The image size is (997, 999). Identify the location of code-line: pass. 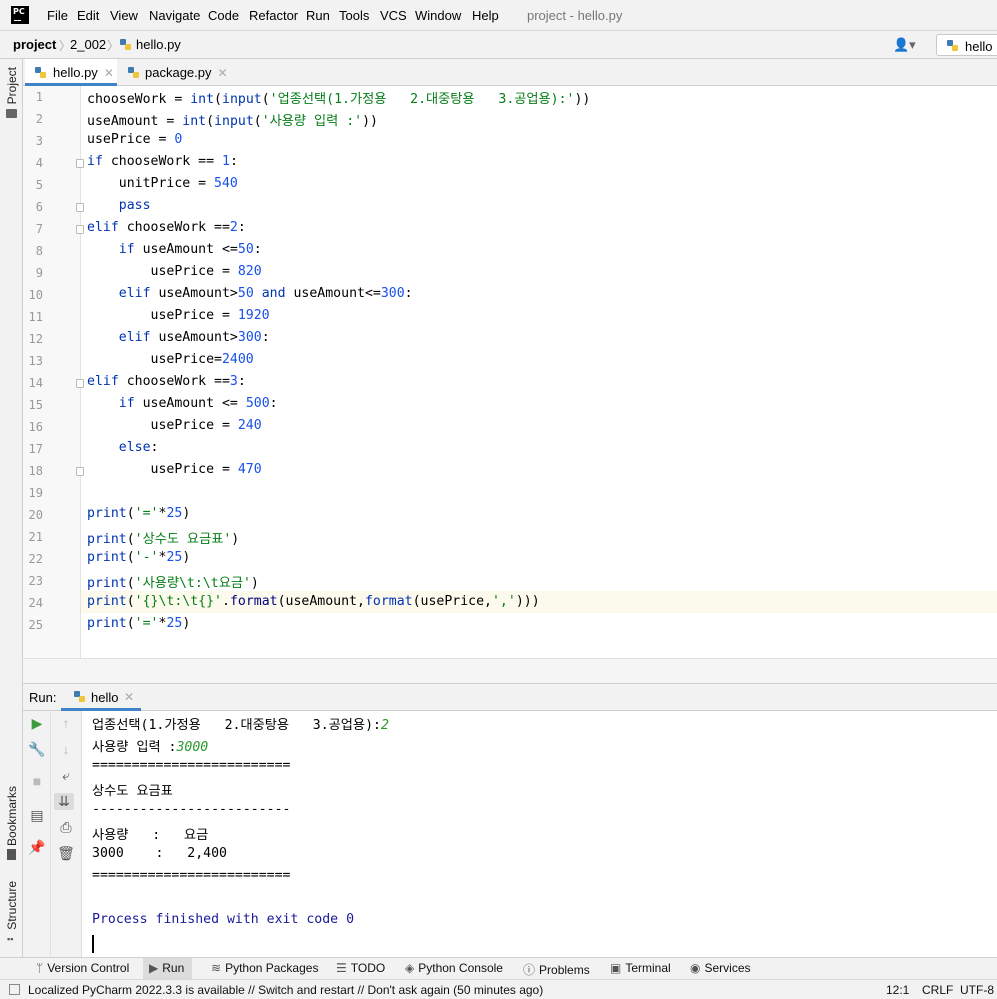
(119, 205).